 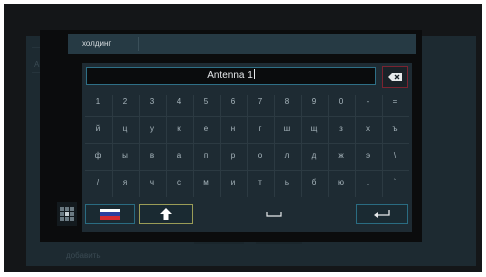 What do you see at coordinates (260, 156) in the screenshot?
I see `key: о` at bounding box center [260, 156].